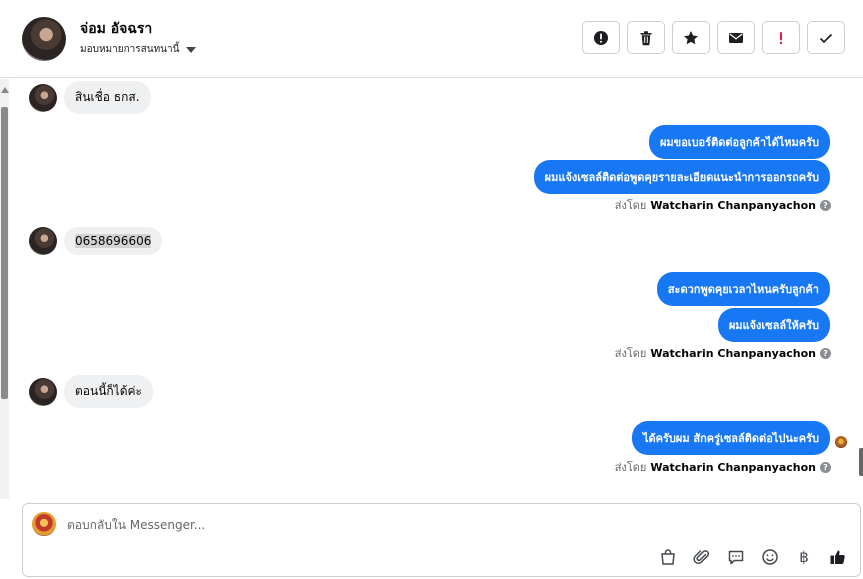  I want to click on outgoing-message-bubble: ผมแจ้งเซลล์ให้ครับ, so click(773, 325).